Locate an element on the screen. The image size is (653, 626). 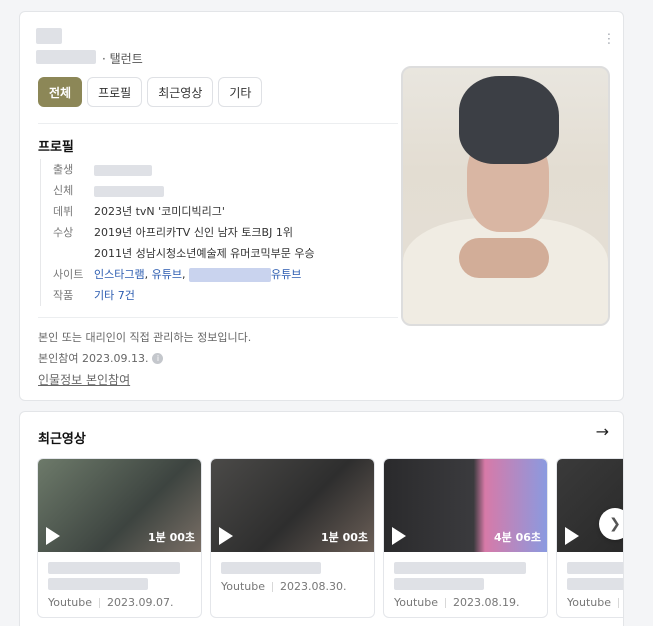
info-row-debut: 데뷔 2023년 tvN '코미디빅리그' is located at coordinates (184, 211).